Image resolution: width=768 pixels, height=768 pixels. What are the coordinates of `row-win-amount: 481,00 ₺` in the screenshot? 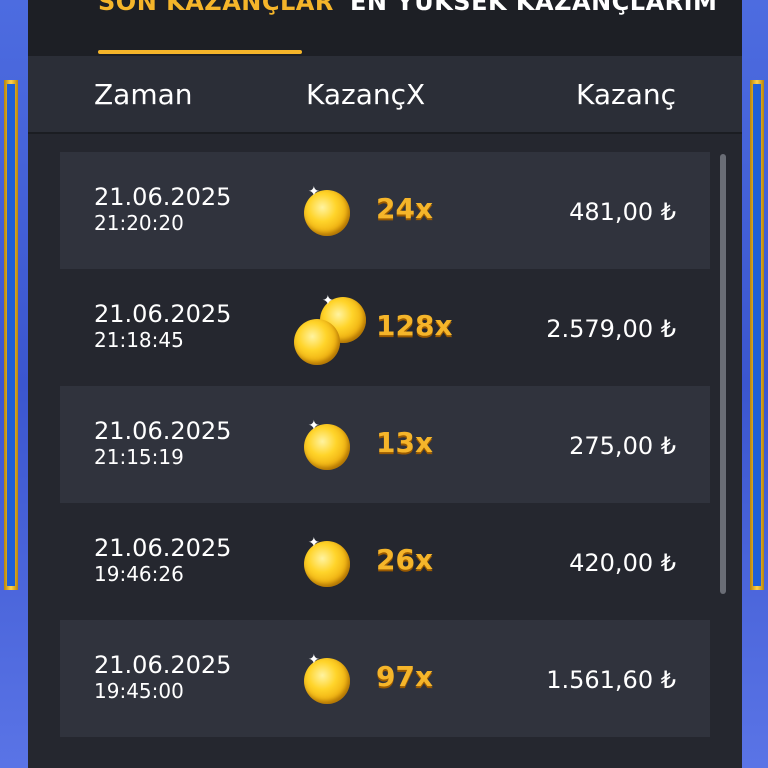 It's located at (622, 212).